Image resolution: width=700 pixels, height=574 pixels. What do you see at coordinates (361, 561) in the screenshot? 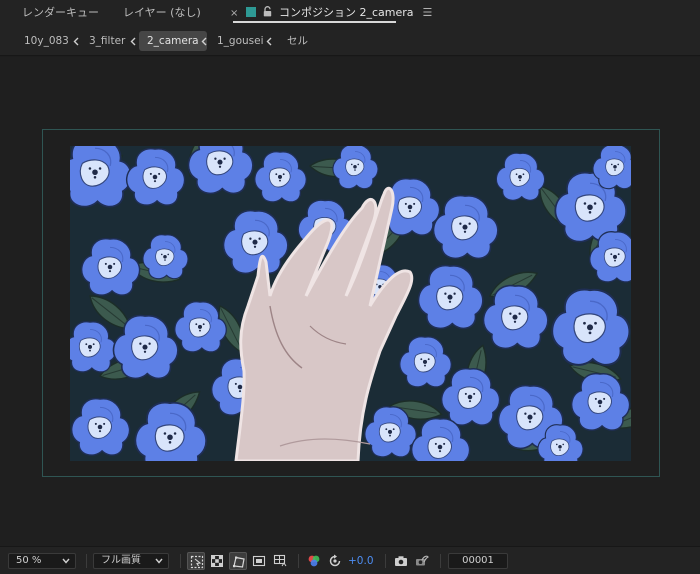
I see `exposure-value: +0.0` at bounding box center [361, 561].